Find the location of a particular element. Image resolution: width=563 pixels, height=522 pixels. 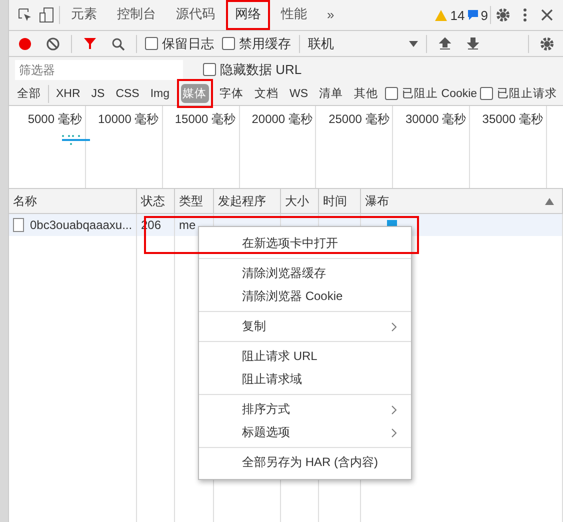

column-header: 类型 is located at coordinates (194, 201).